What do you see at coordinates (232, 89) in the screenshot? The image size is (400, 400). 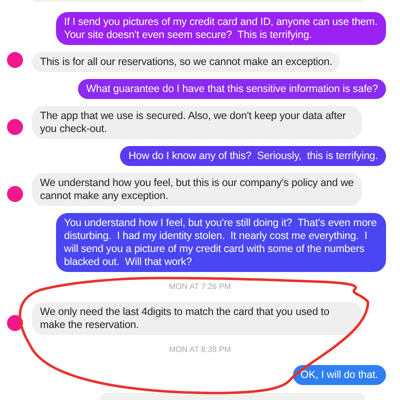 I see `message-bubble: What guarantee do I have that this sensitive information is safe?` at bounding box center [232, 89].